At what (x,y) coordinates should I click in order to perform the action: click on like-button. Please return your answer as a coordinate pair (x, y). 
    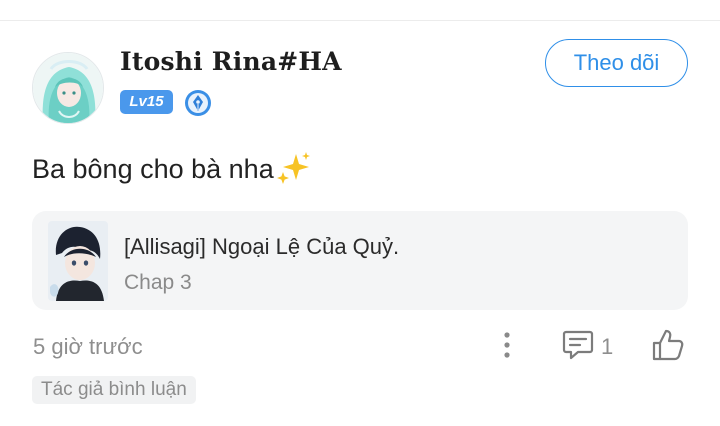
    Looking at the image, I should click on (668, 345).